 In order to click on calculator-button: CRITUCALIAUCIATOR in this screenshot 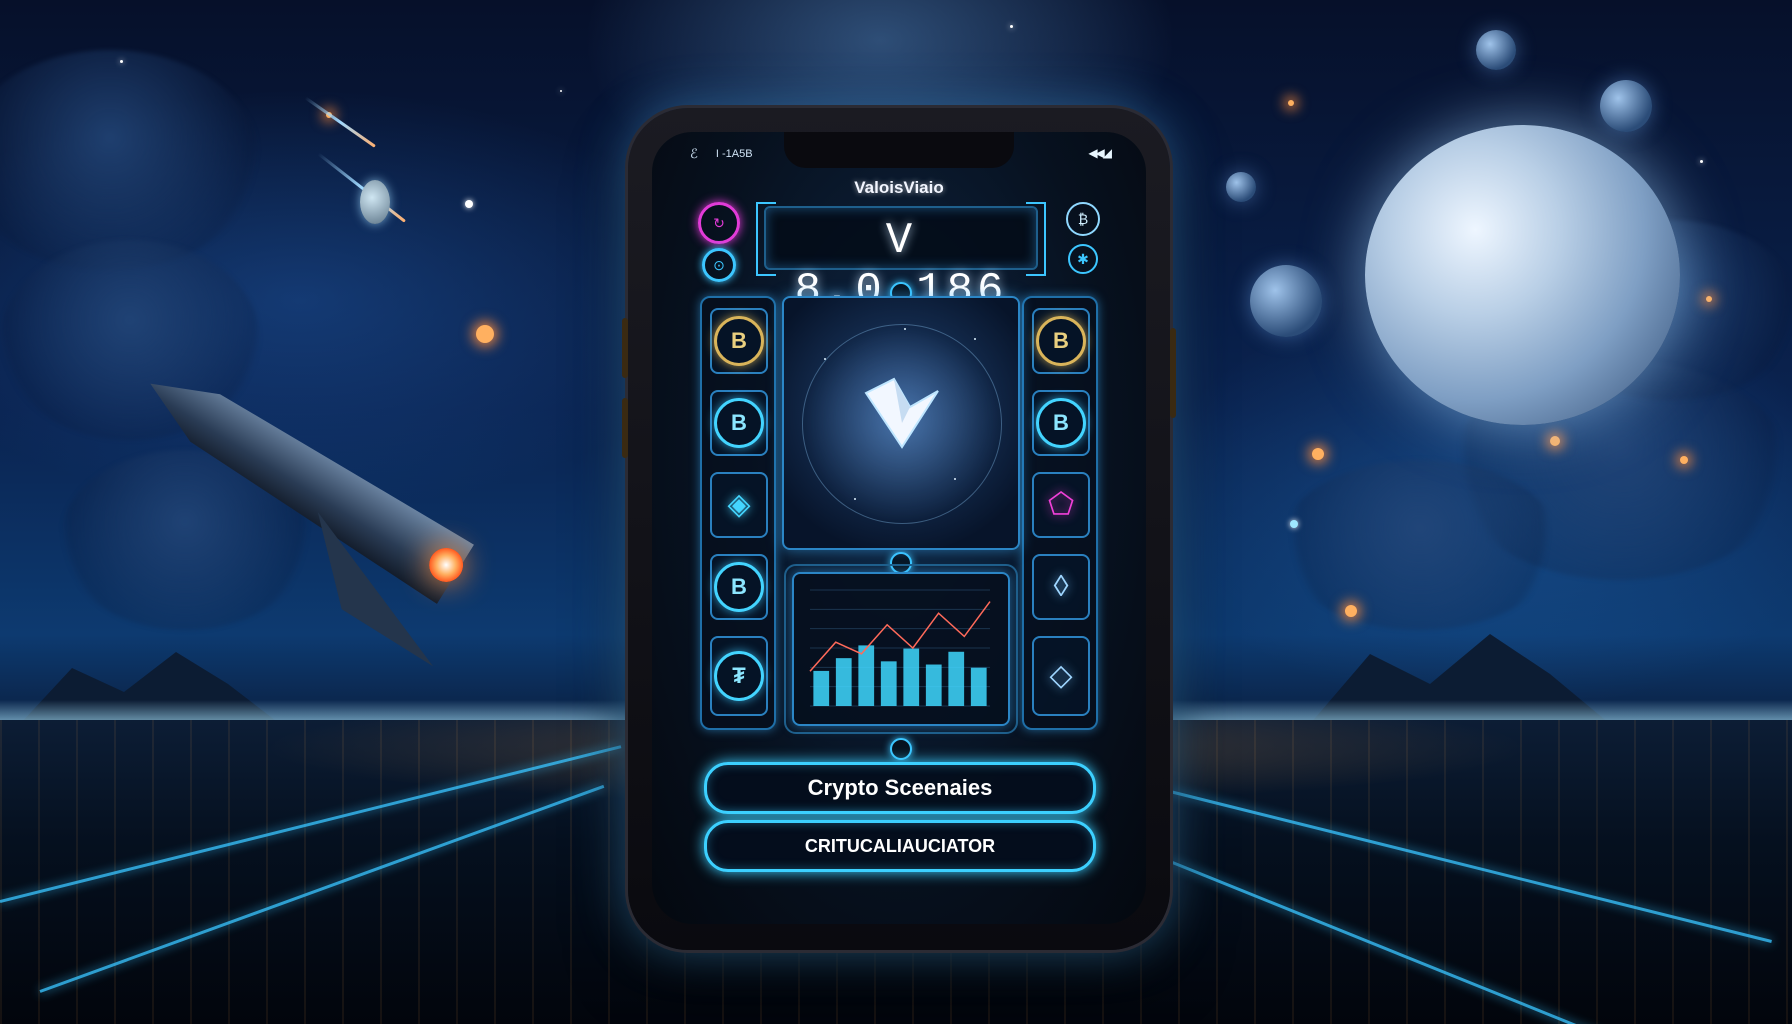, I will do `click(900, 846)`.